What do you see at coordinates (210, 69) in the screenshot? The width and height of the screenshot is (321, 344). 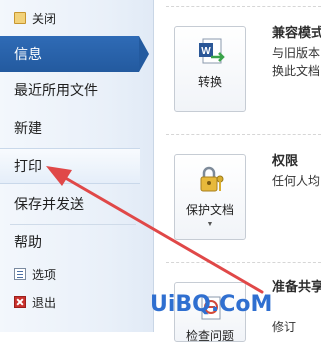 I see `convert-button: W 转换` at bounding box center [210, 69].